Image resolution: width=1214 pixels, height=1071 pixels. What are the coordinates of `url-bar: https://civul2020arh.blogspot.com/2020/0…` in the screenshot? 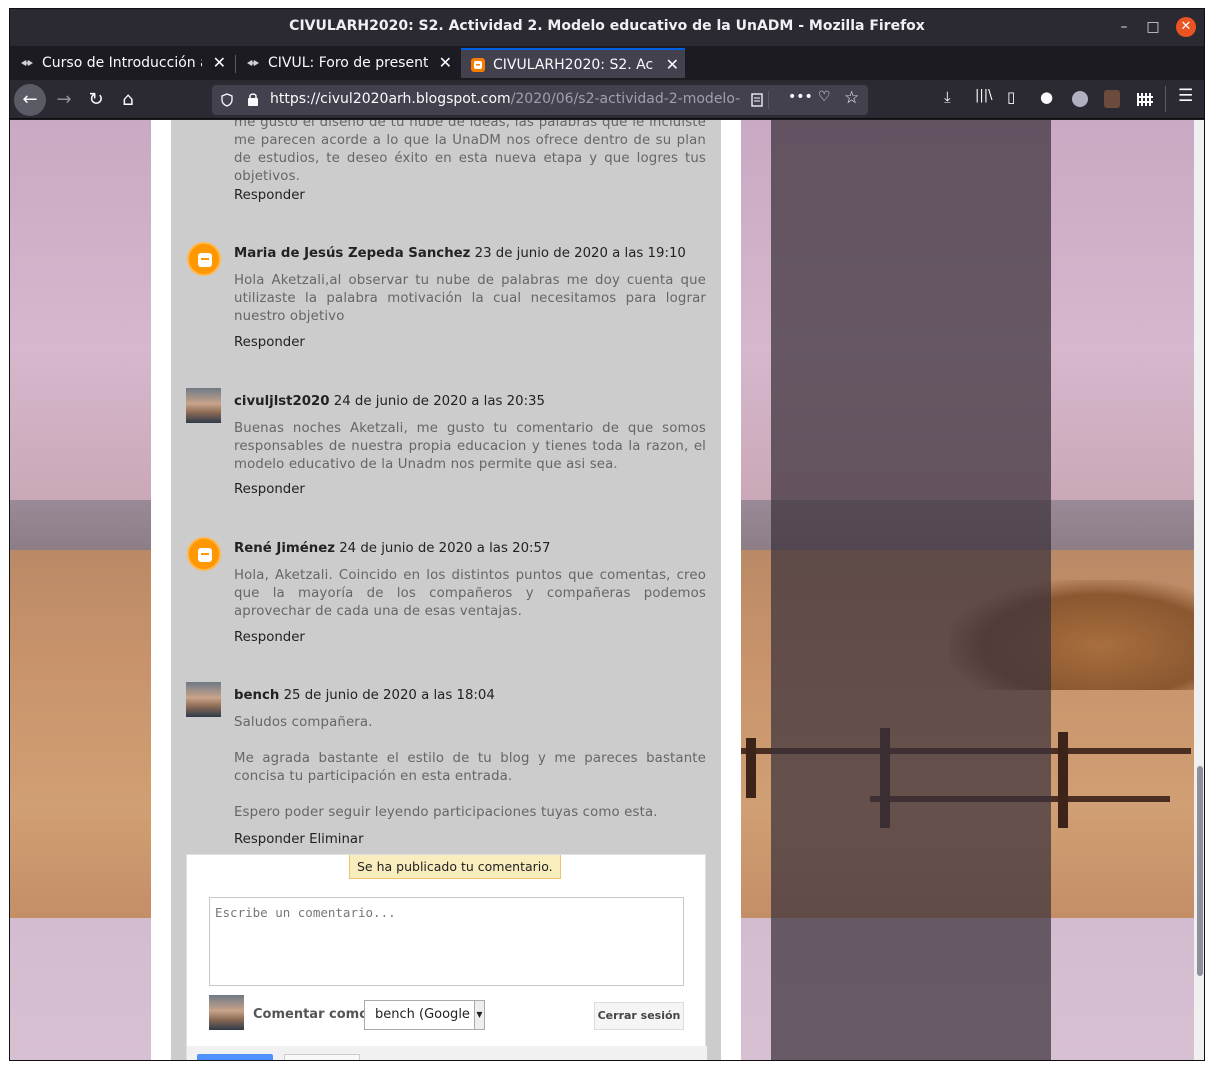 It's located at (540, 100).